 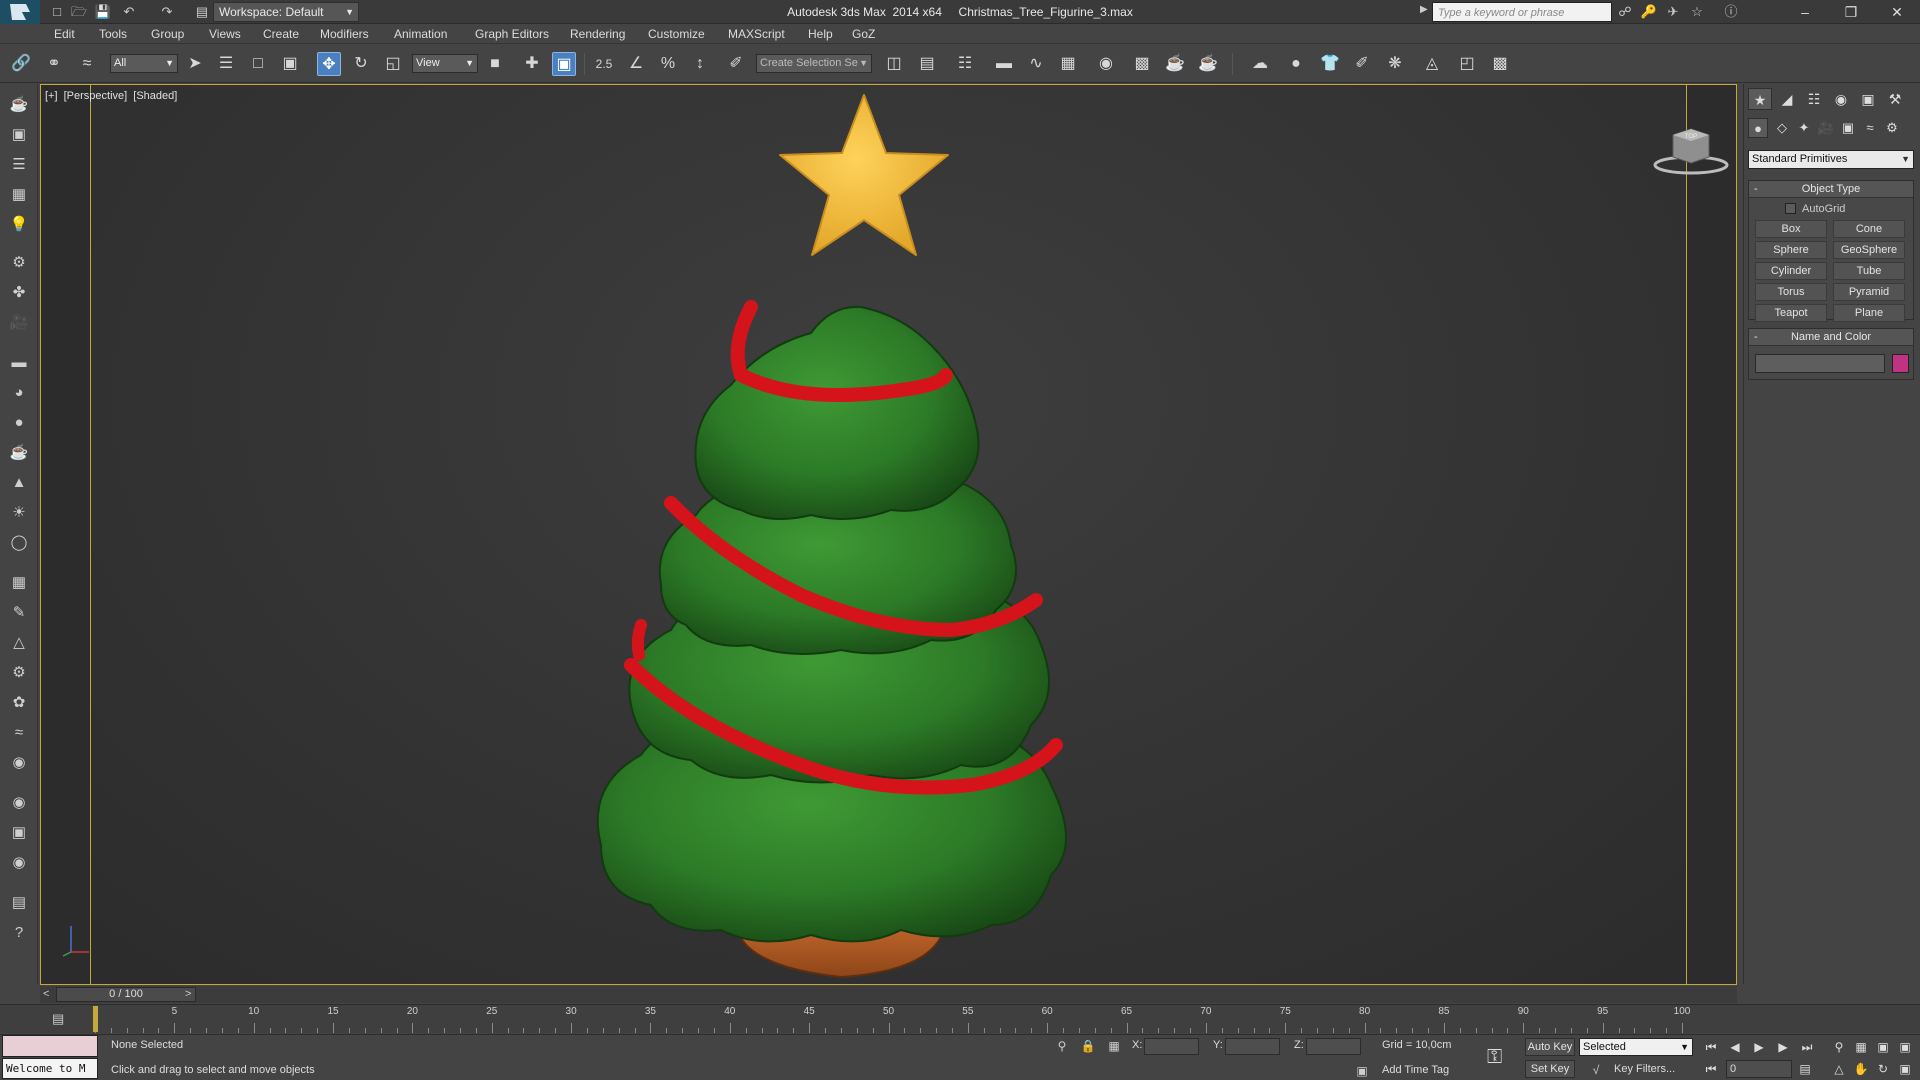 What do you see at coordinates (1088, 1046) in the screenshot?
I see `selection-lock-icon: 🔒` at bounding box center [1088, 1046].